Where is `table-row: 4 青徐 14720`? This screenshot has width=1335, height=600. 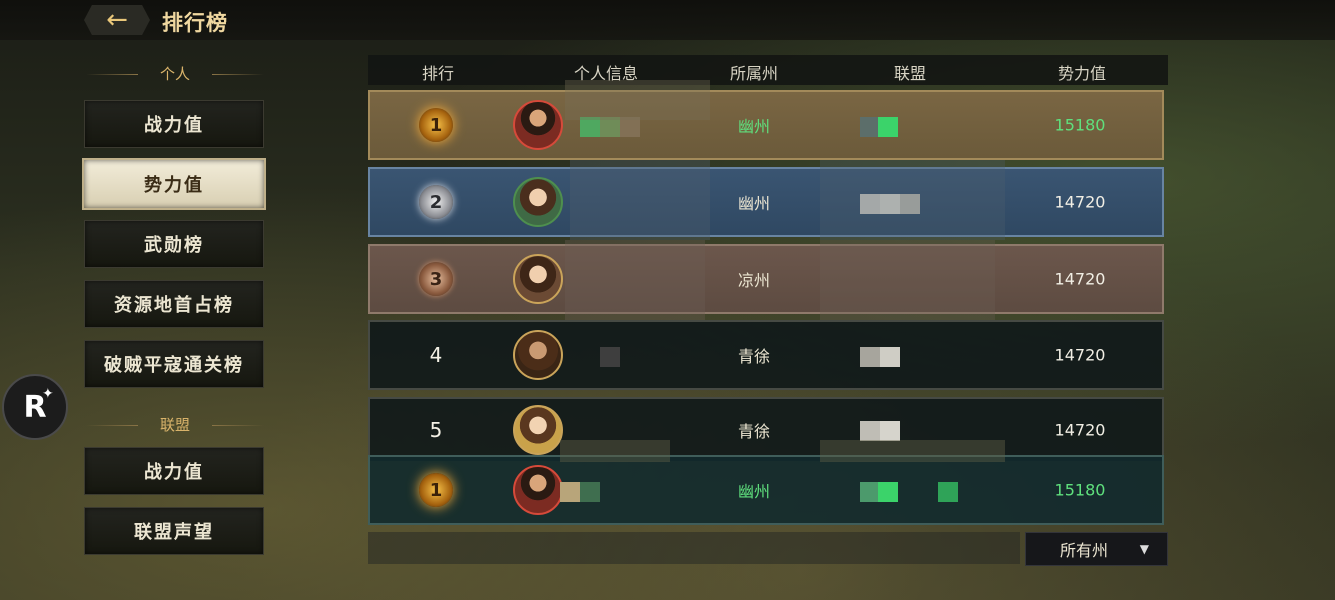 table-row: 4 青徐 14720 is located at coordinates (766, 355).